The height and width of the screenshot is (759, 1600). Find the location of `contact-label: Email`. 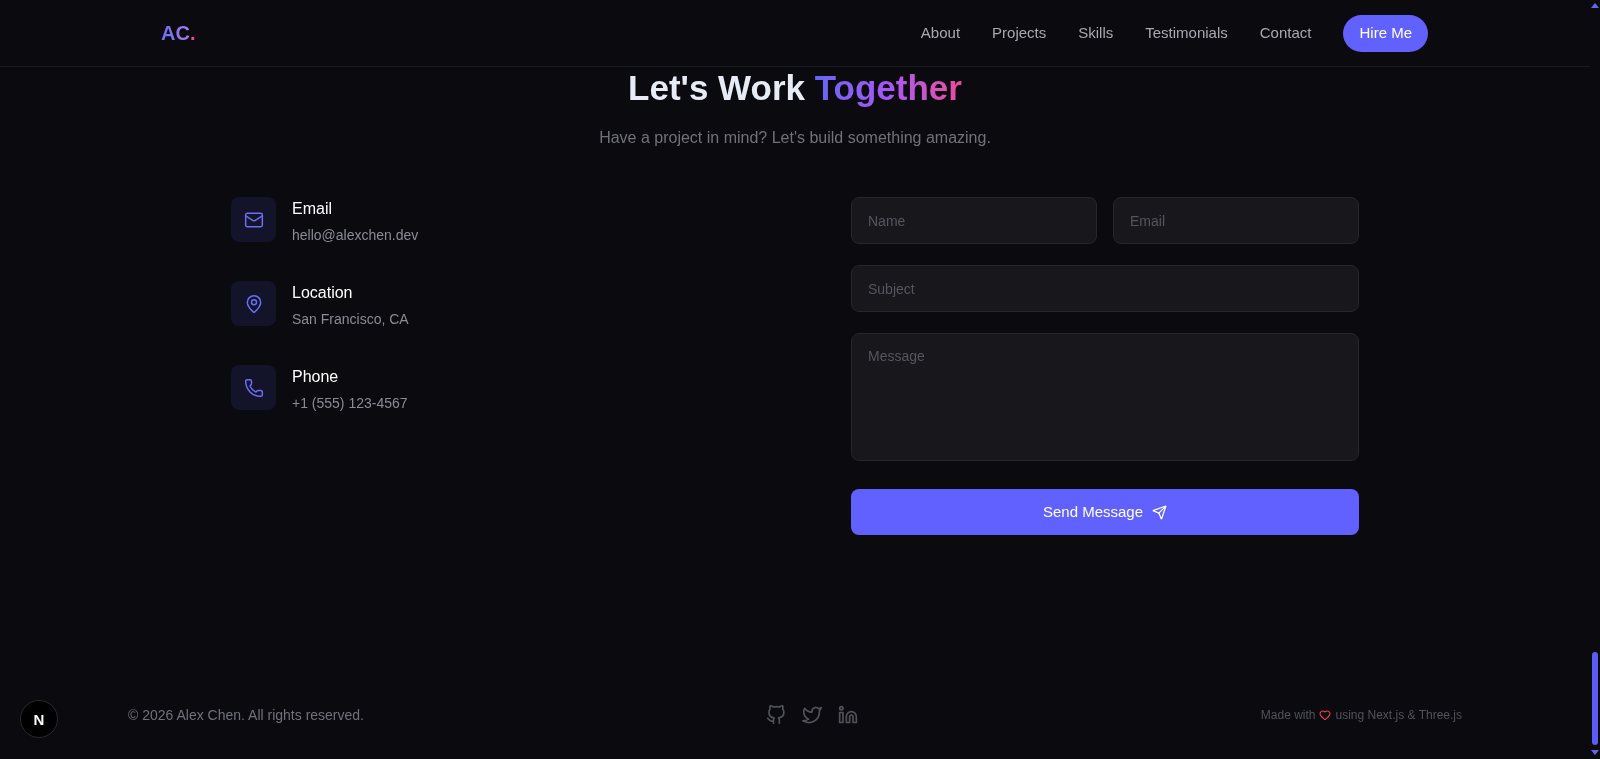

contact-label: Email is located at coordinates (312, 209).